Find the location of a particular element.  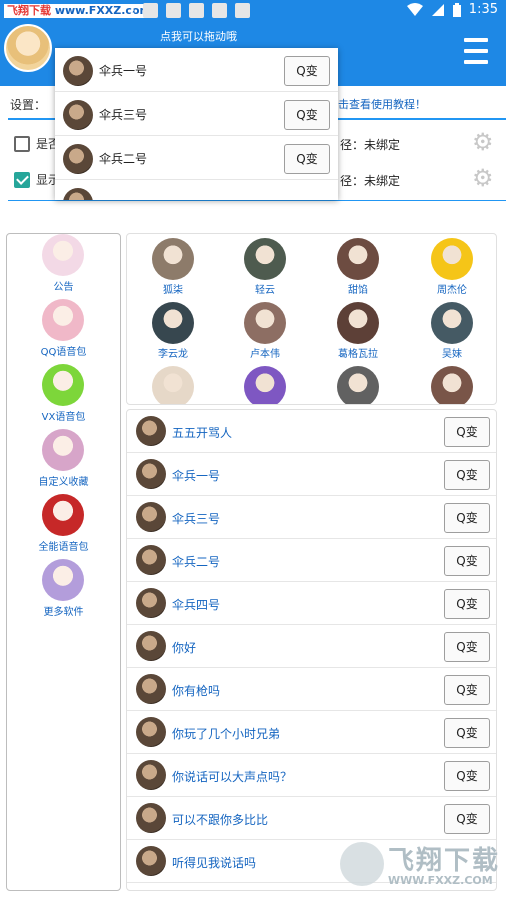

wifi-icon is located at coordinates (414, 9).